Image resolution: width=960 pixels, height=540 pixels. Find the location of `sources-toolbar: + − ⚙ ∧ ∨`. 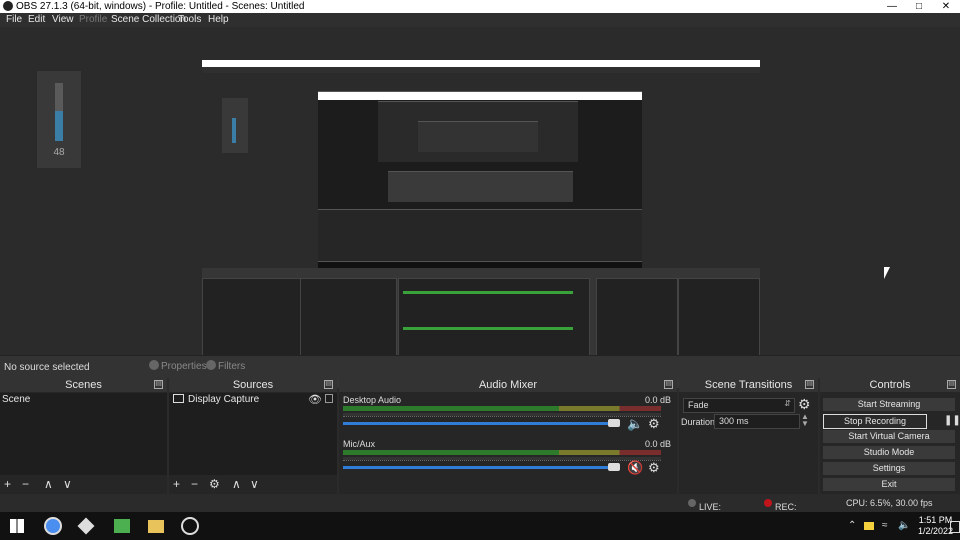

sources-toolbar: + − ⚙ ∧ ∨ is located at coordinates (253, 485).